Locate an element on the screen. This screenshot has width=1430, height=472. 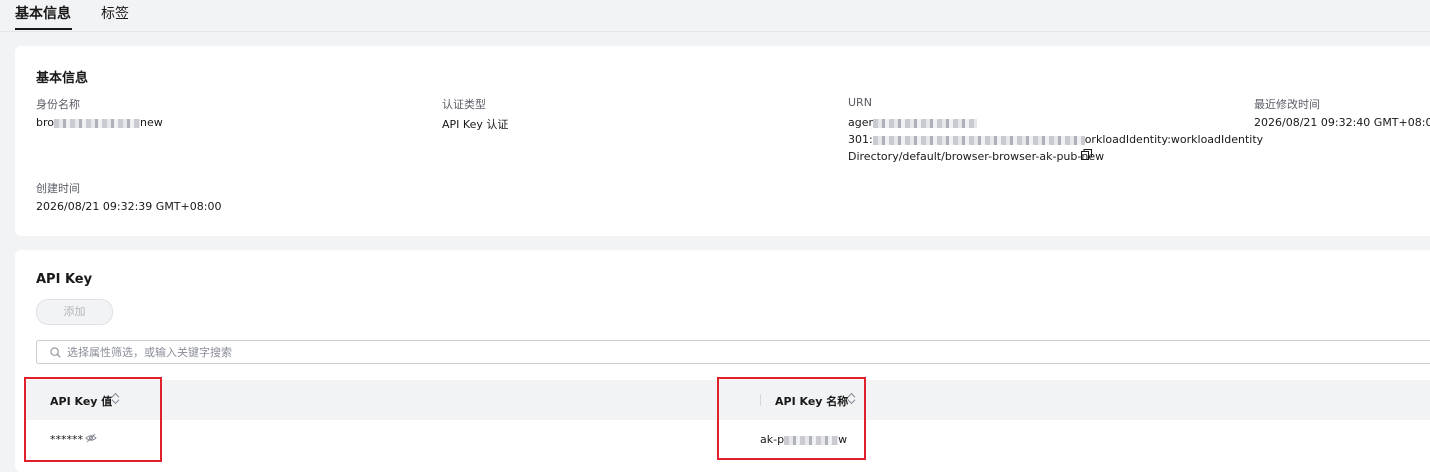
modified-time-value: 2026/08/21 09:32:40 GMT+08:00 is located at coordinates (1342, 122).